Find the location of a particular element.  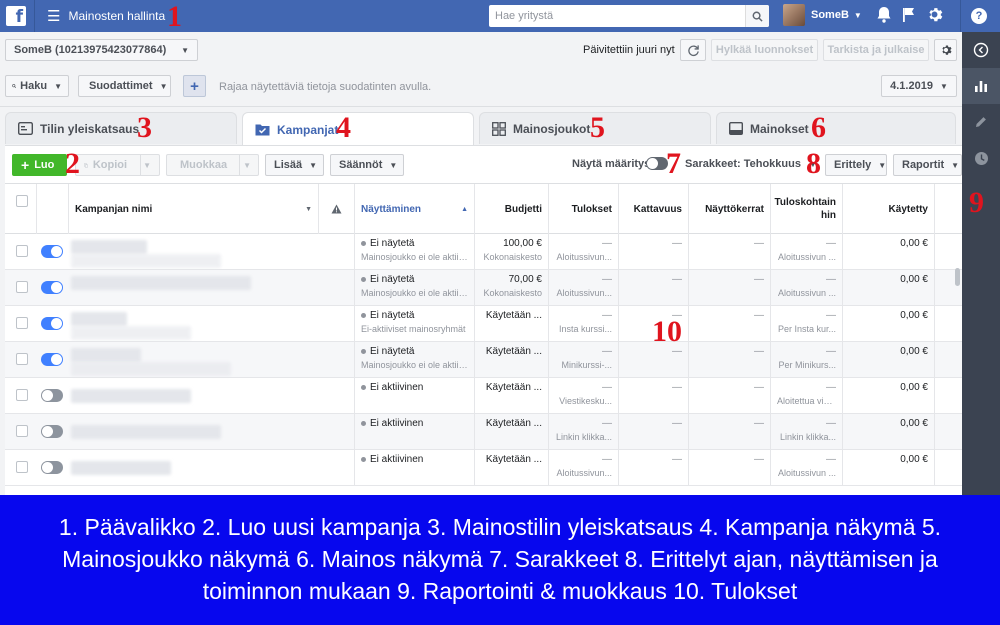

business-search-input is located at coordinates (617, 16).